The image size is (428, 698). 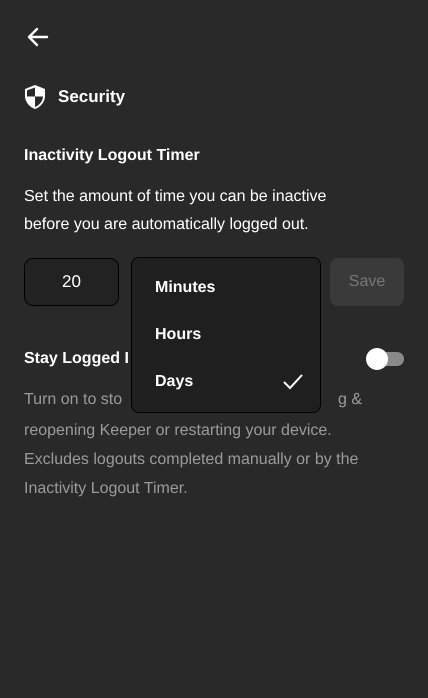 I want to click on menu-item: Minutes, so click(x=226, y=288).